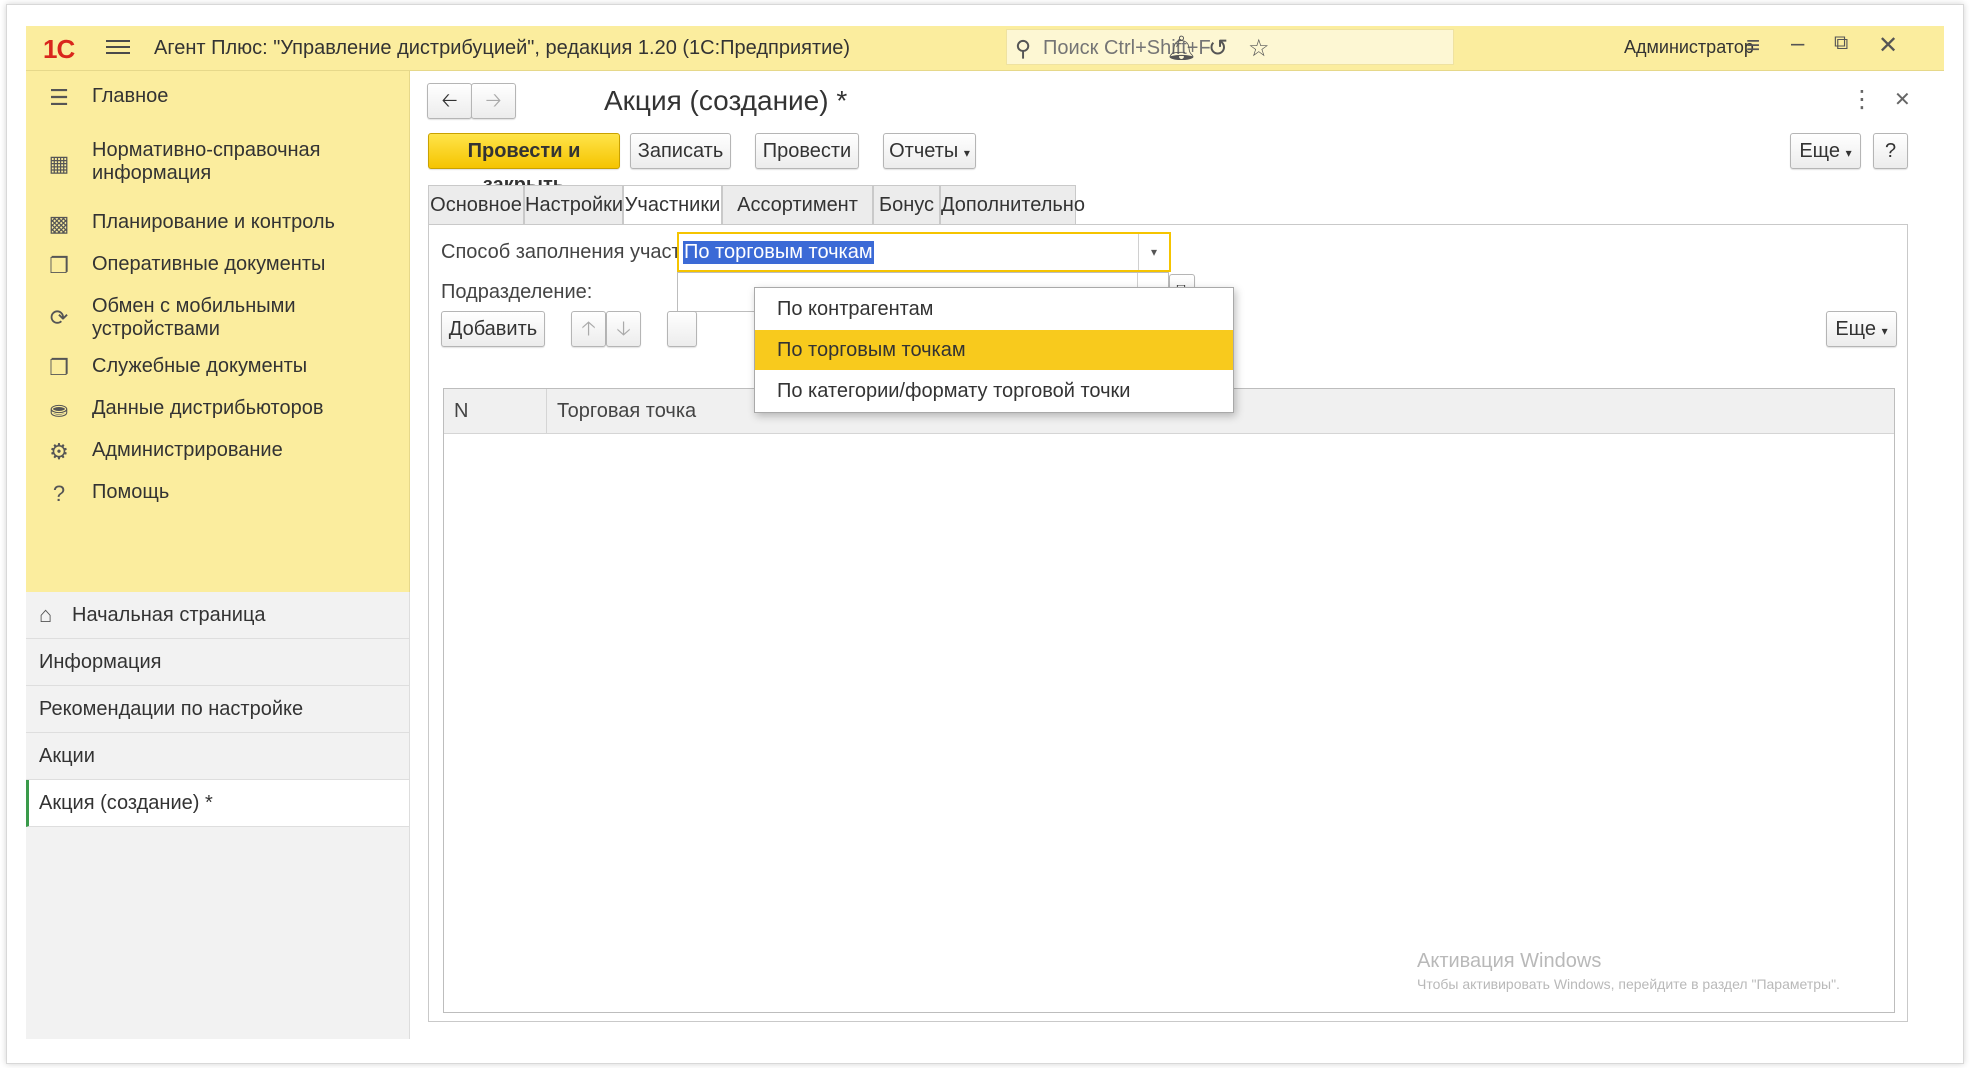 The height and width of the screenshot is (1068, 1970). I want to click on service-docs-icon: ❐, so click(59, 367).